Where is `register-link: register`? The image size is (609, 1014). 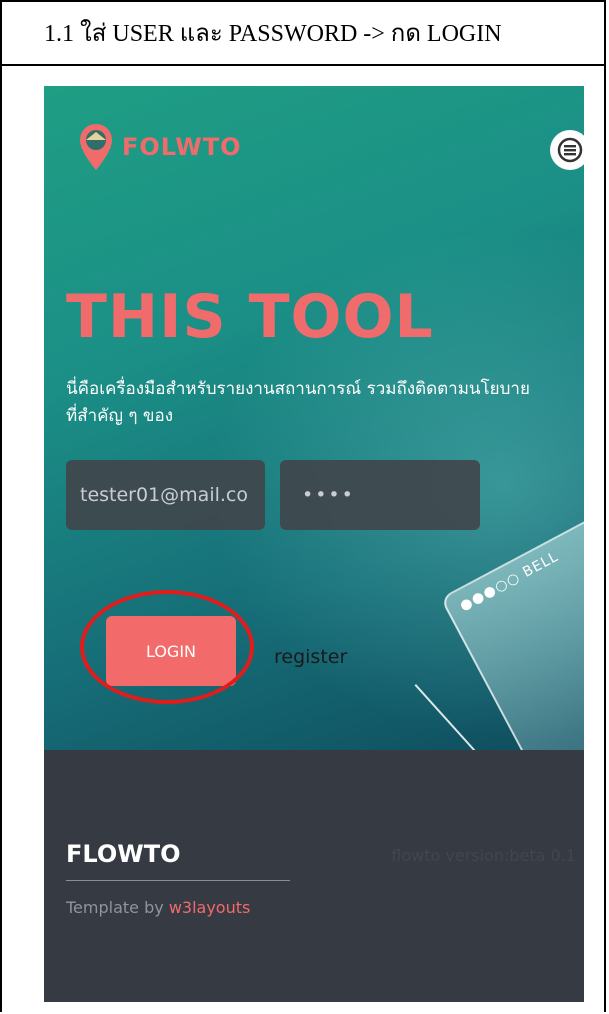
register-link: register is located at coordinates (310, 657).